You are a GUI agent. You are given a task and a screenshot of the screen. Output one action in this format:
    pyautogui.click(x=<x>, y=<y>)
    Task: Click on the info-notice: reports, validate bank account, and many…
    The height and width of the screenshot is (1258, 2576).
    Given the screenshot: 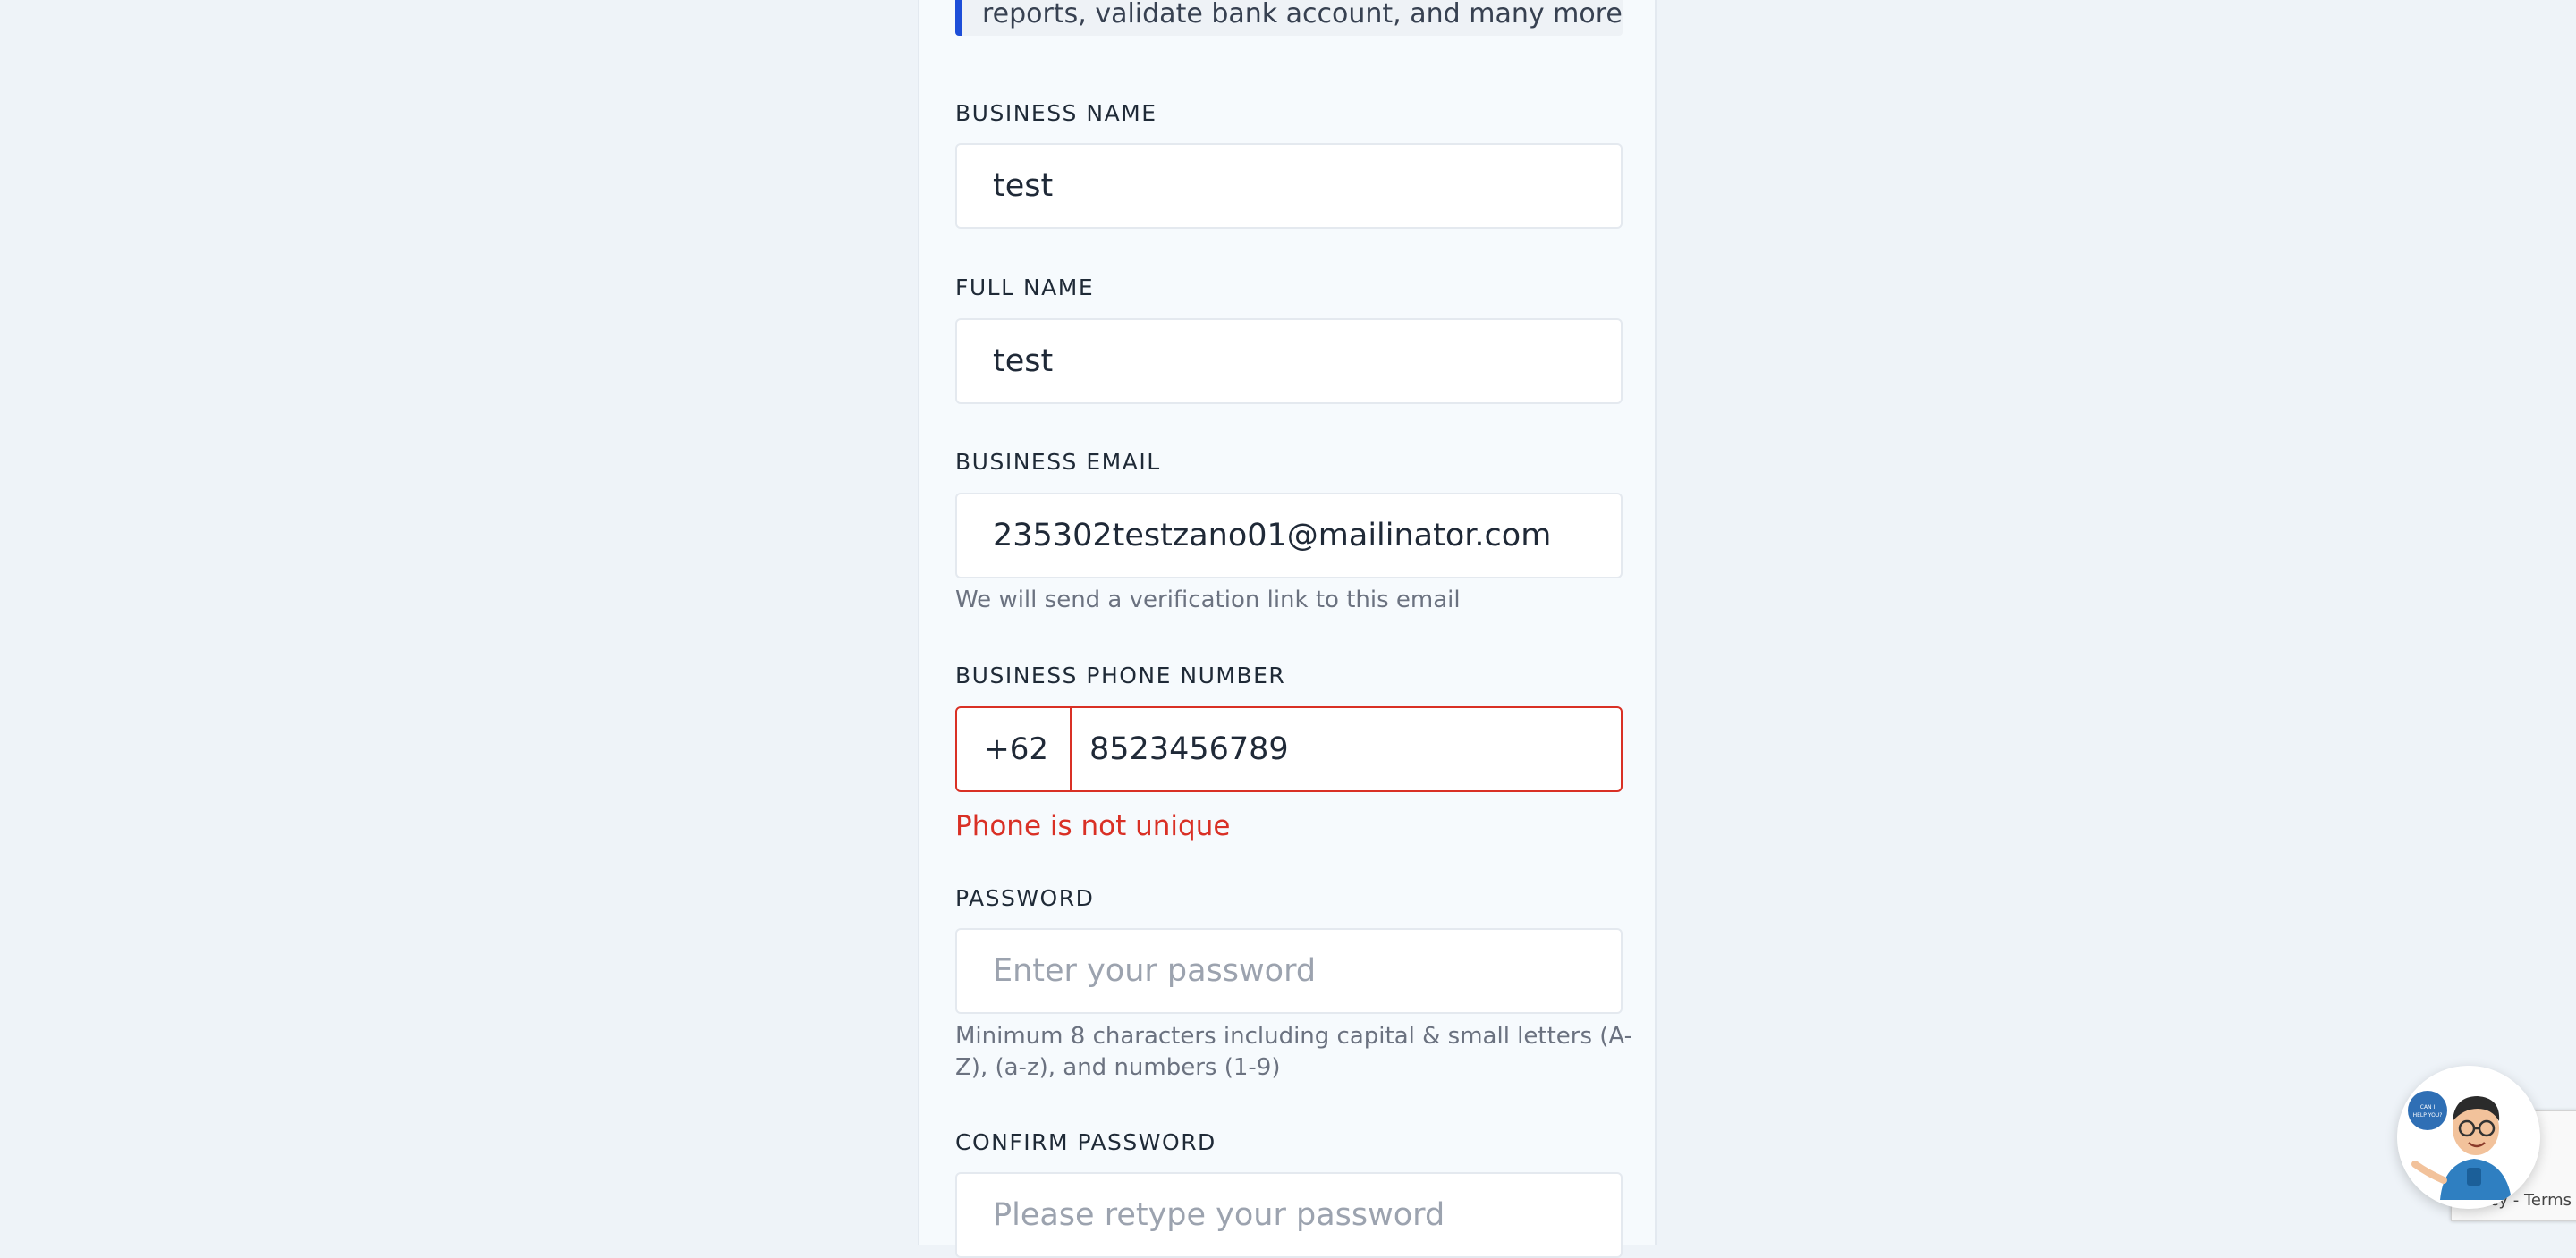 What is the action you would take?
    pyautogui.click(x=1289, y=18)
    